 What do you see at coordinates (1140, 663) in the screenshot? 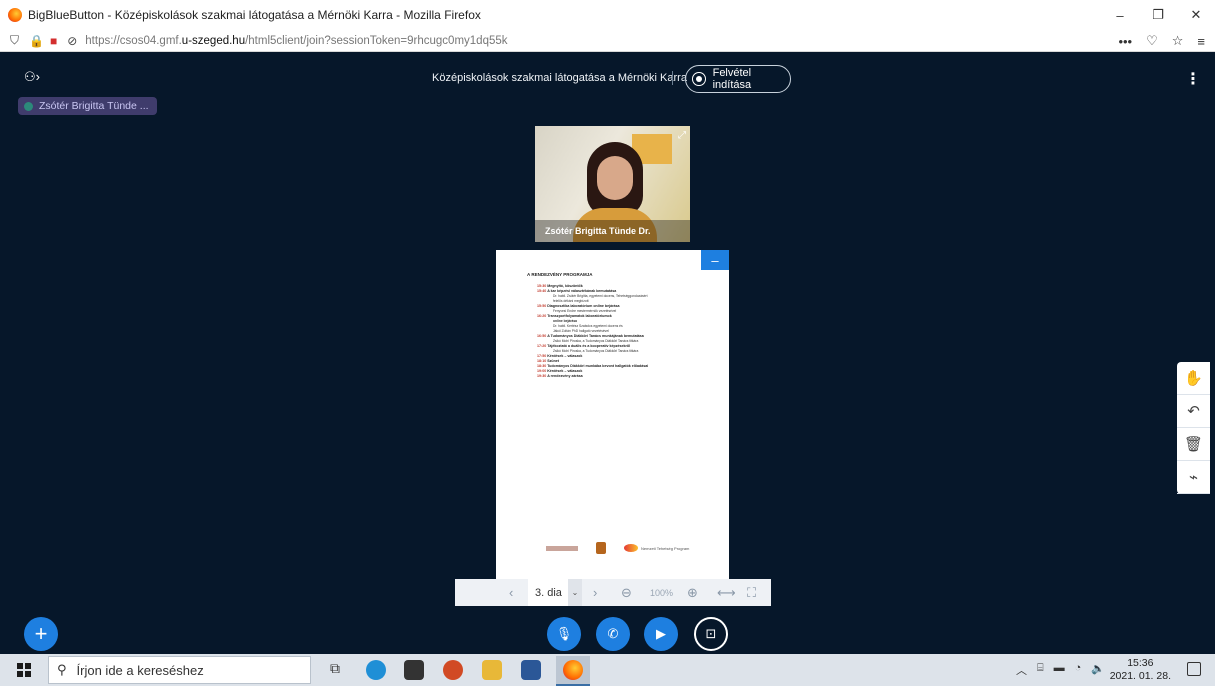
I see `clock-time: 15:36` at bounding box center [1140, 663].